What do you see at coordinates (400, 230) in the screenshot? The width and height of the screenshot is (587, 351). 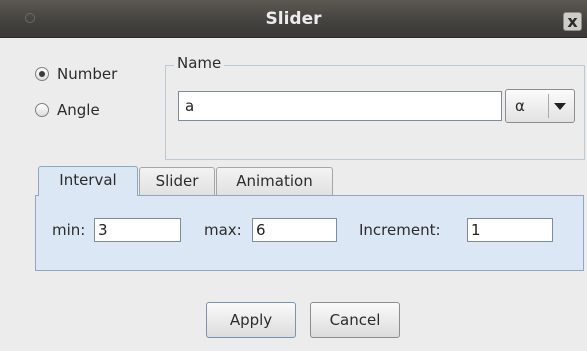 I see `increment-label: Increment:` at bounding box center [400, 230].